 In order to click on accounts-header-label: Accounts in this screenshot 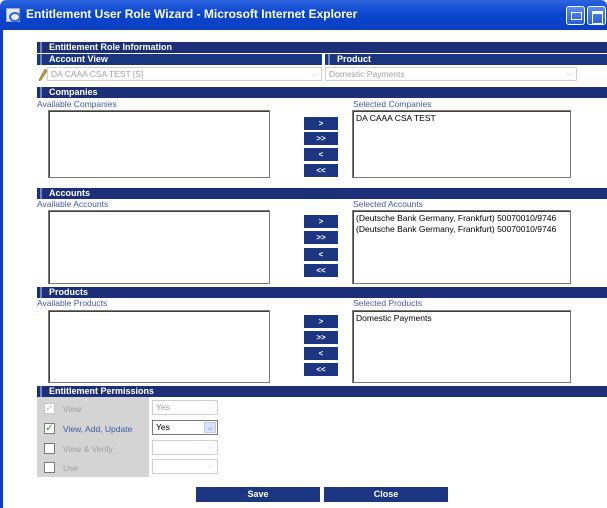, I will do `click(70, 193)`.